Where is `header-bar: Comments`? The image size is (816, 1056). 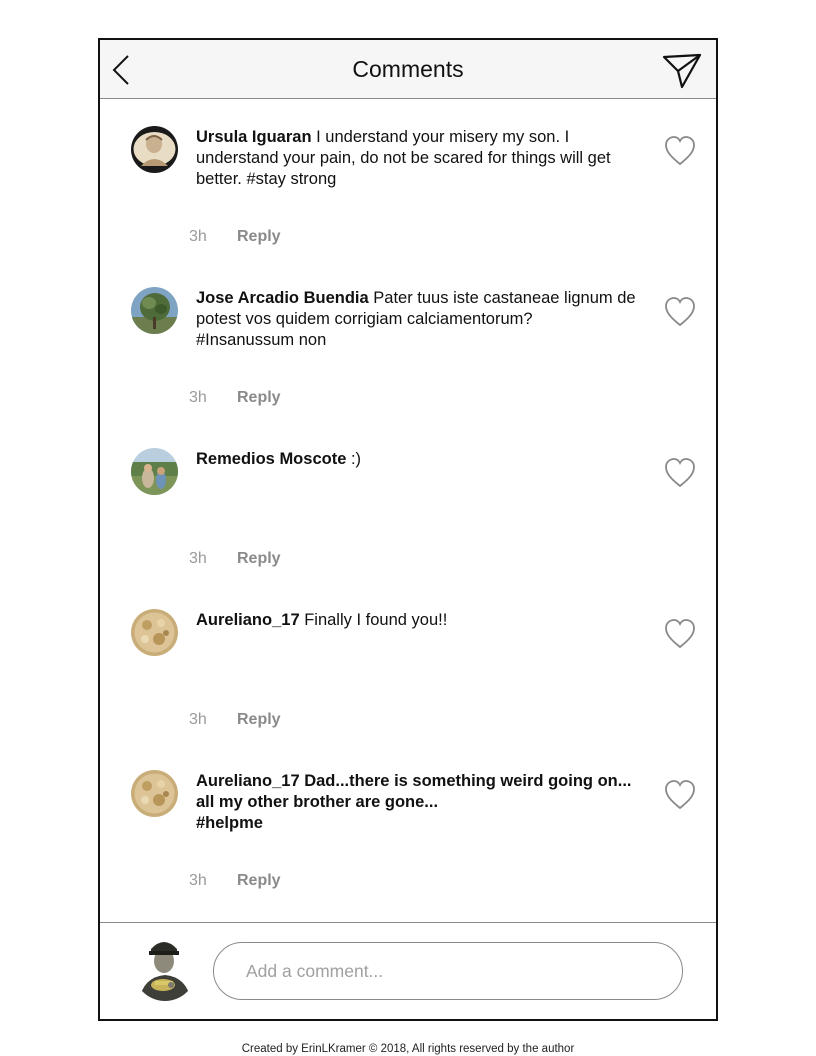 header-bar: Comments is located at coordinates (408, 69).